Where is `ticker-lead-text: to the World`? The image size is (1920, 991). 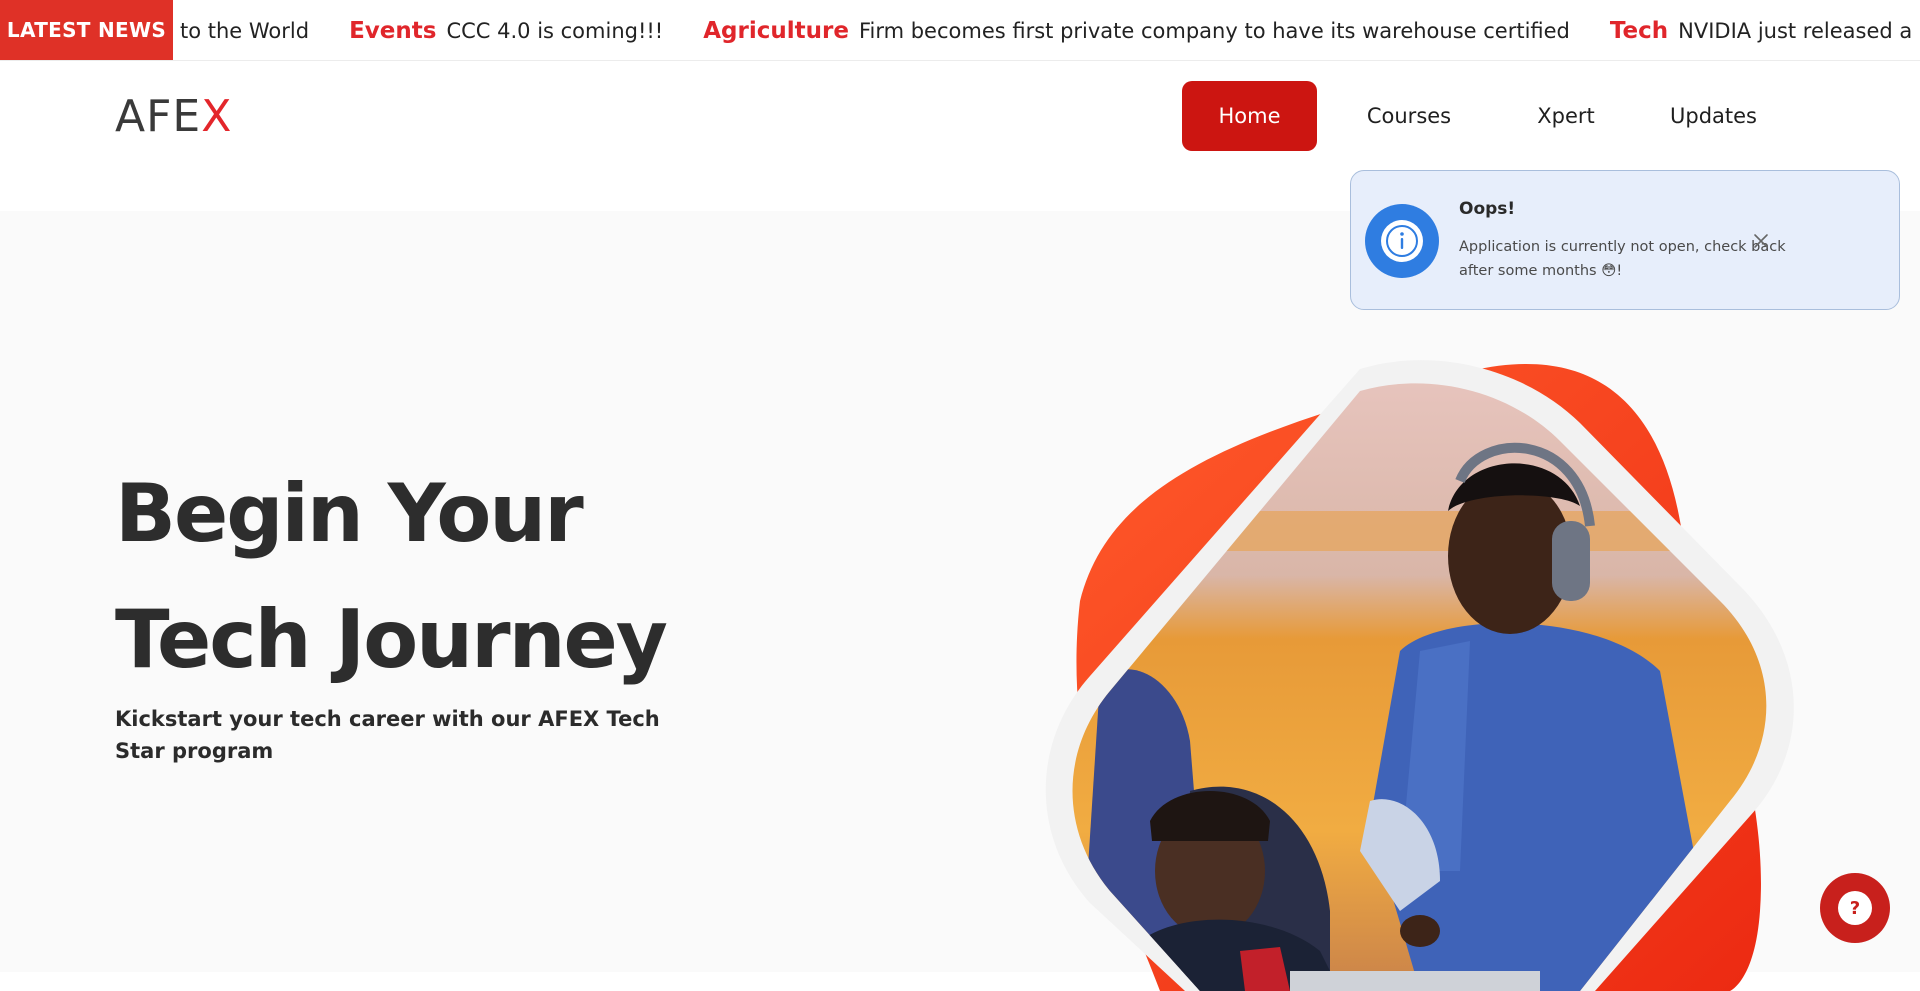 ticker-lead-text: to the World is located at coordinates (245, 30).